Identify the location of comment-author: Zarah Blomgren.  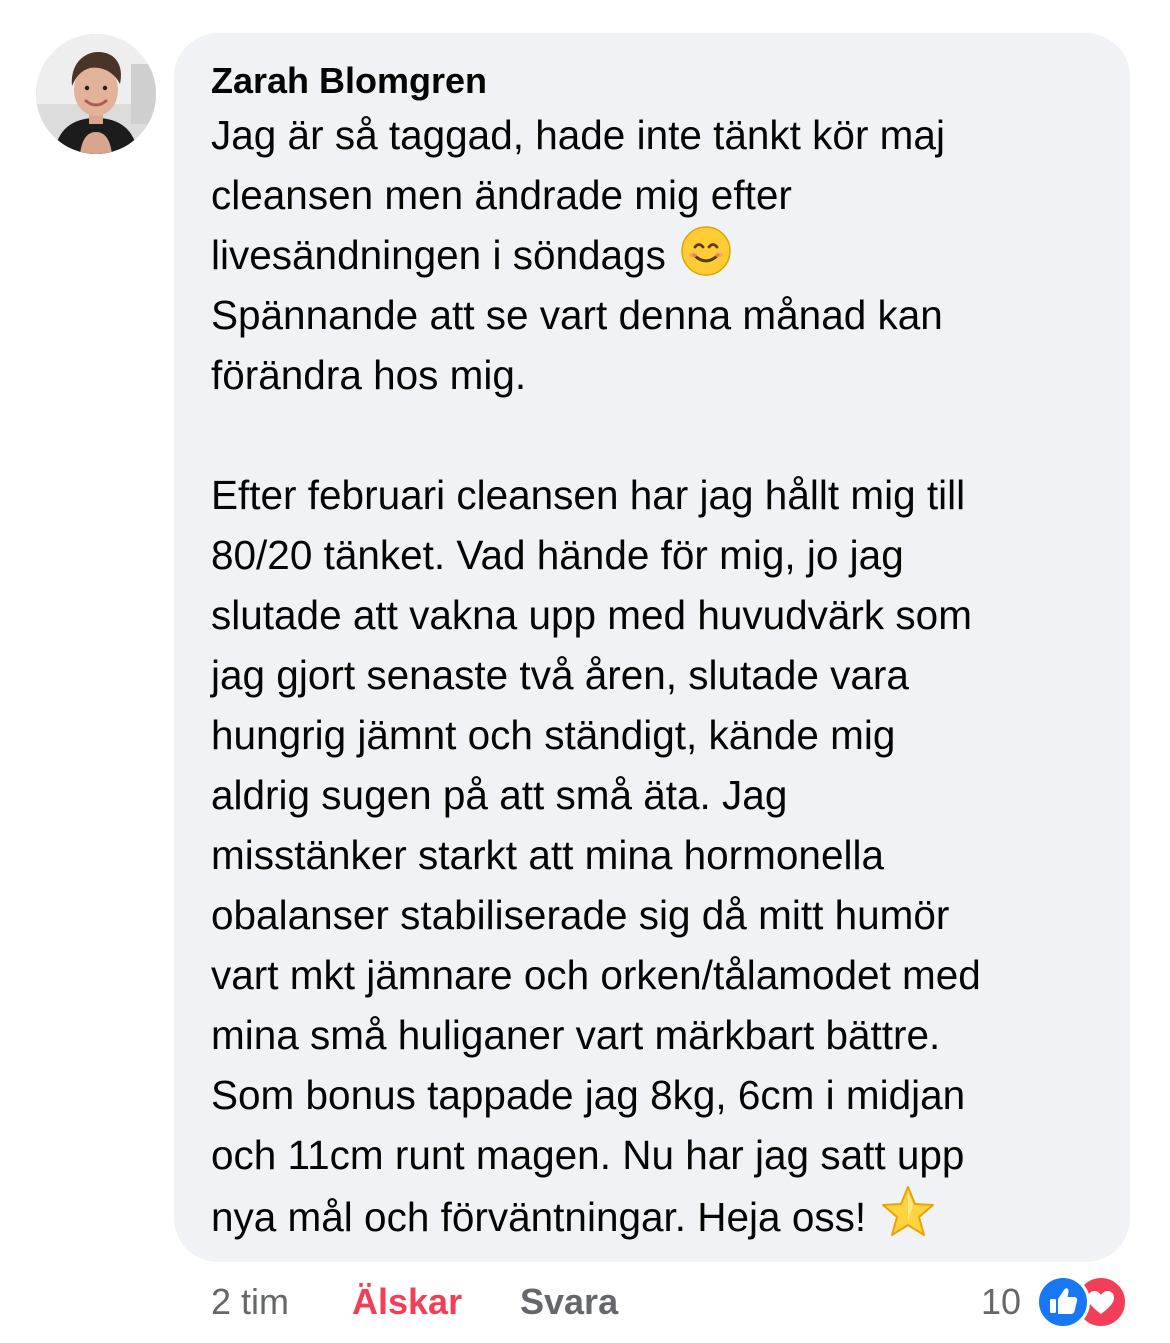
(655, 81).